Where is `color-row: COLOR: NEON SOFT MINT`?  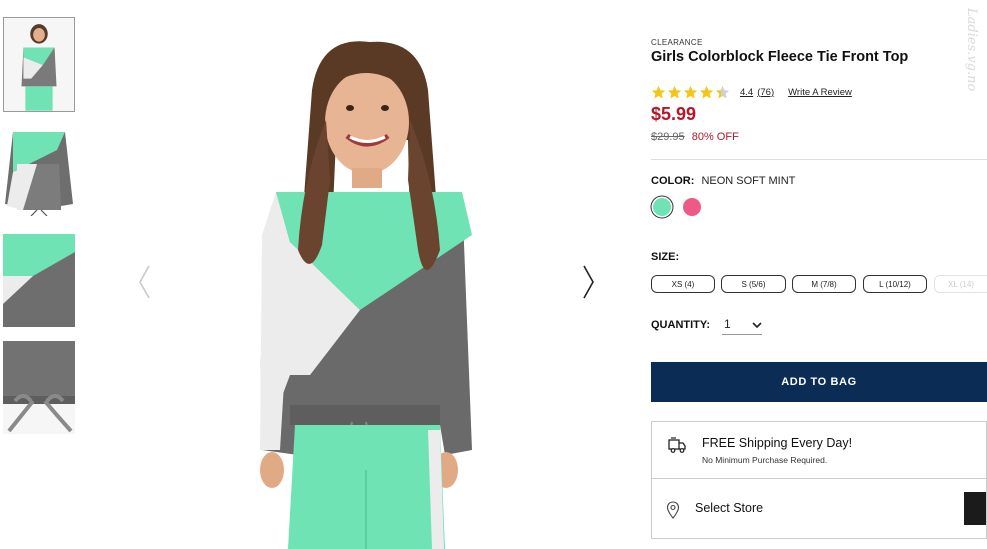
color-row: COLOR: NEON SOFT MINT is located at coordinates (723, 181).